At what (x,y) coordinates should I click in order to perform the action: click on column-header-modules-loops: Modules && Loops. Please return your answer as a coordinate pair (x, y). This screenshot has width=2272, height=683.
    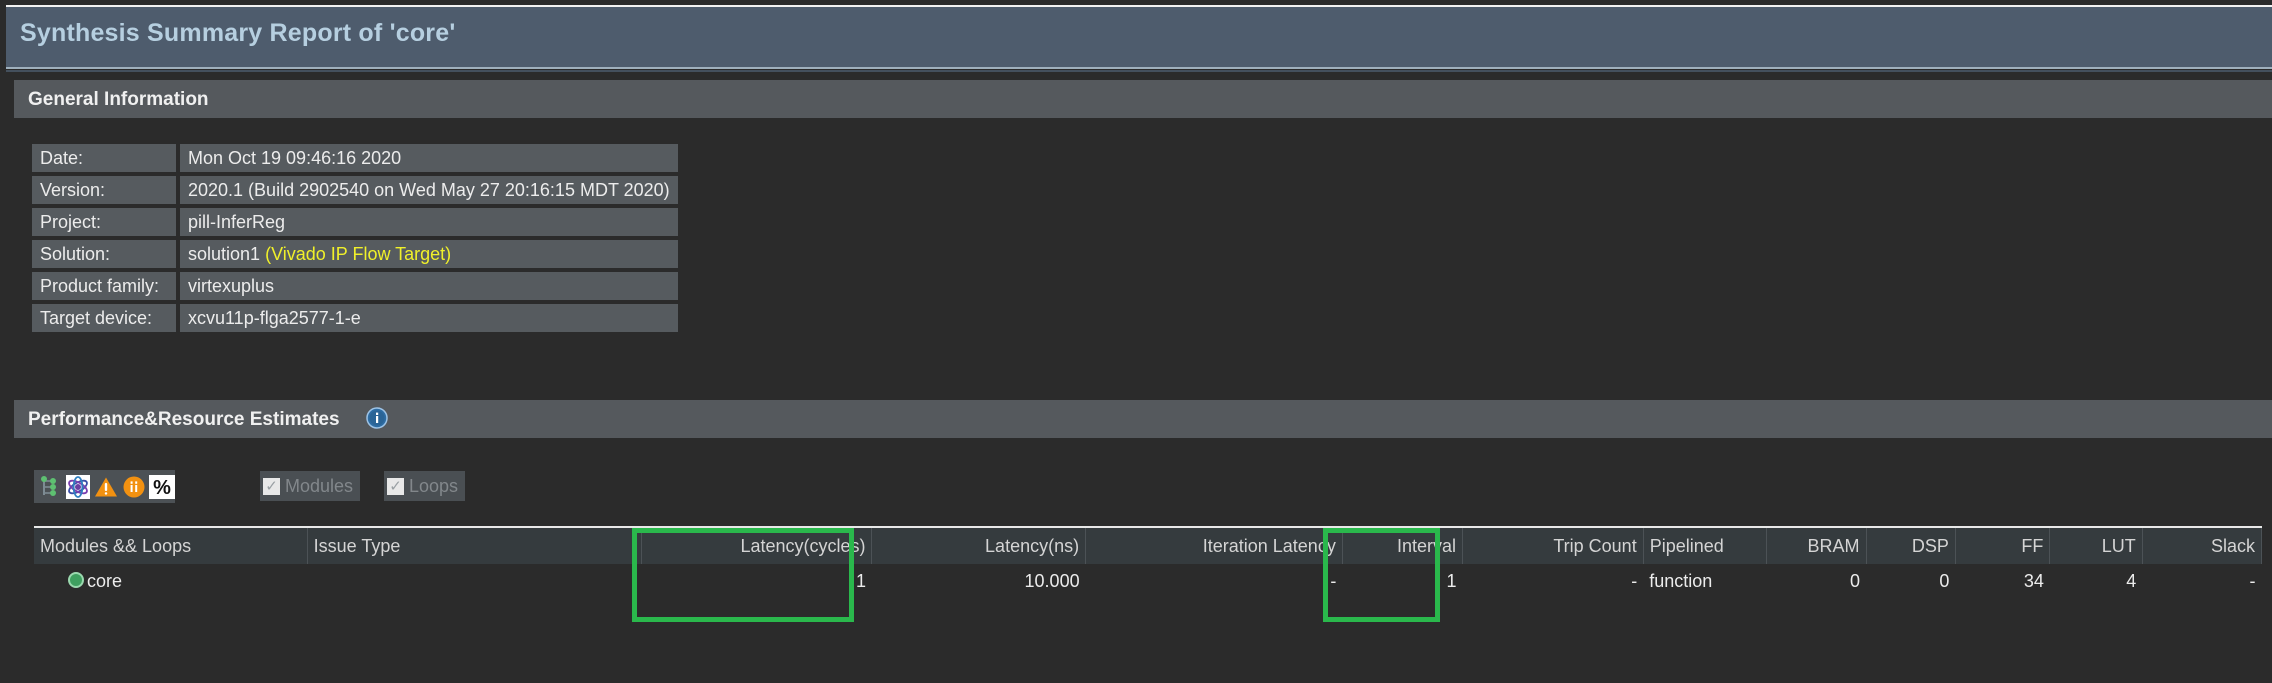
    Looking at the image, I should click on (171, 546).